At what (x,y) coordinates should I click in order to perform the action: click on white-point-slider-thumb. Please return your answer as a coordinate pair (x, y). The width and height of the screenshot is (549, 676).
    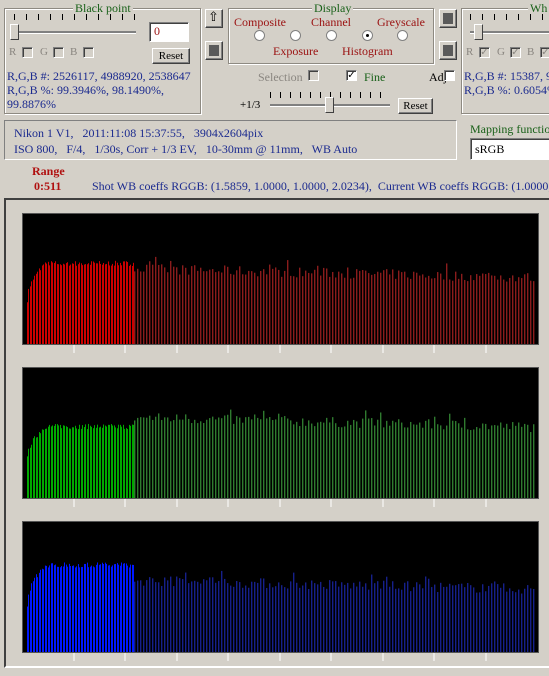
    Looking at the image, I should click on (478, 32).